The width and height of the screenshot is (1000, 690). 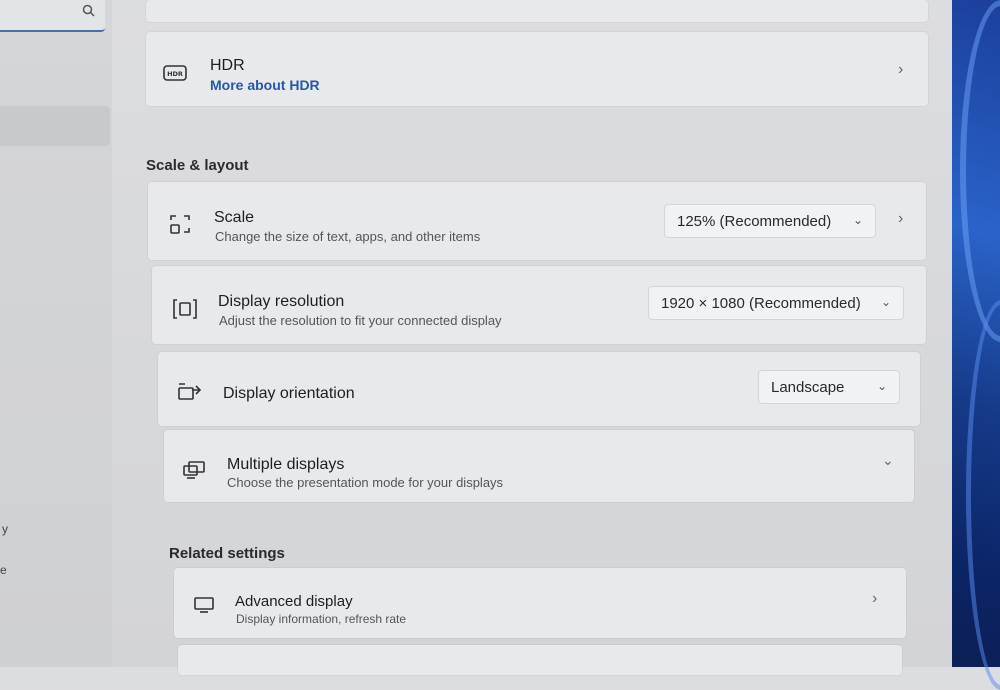 What do you see at coordinates (289, 393) in the screenshot?
I see `display-orientation-title: Display orientation` at bounding box center [289, 393].